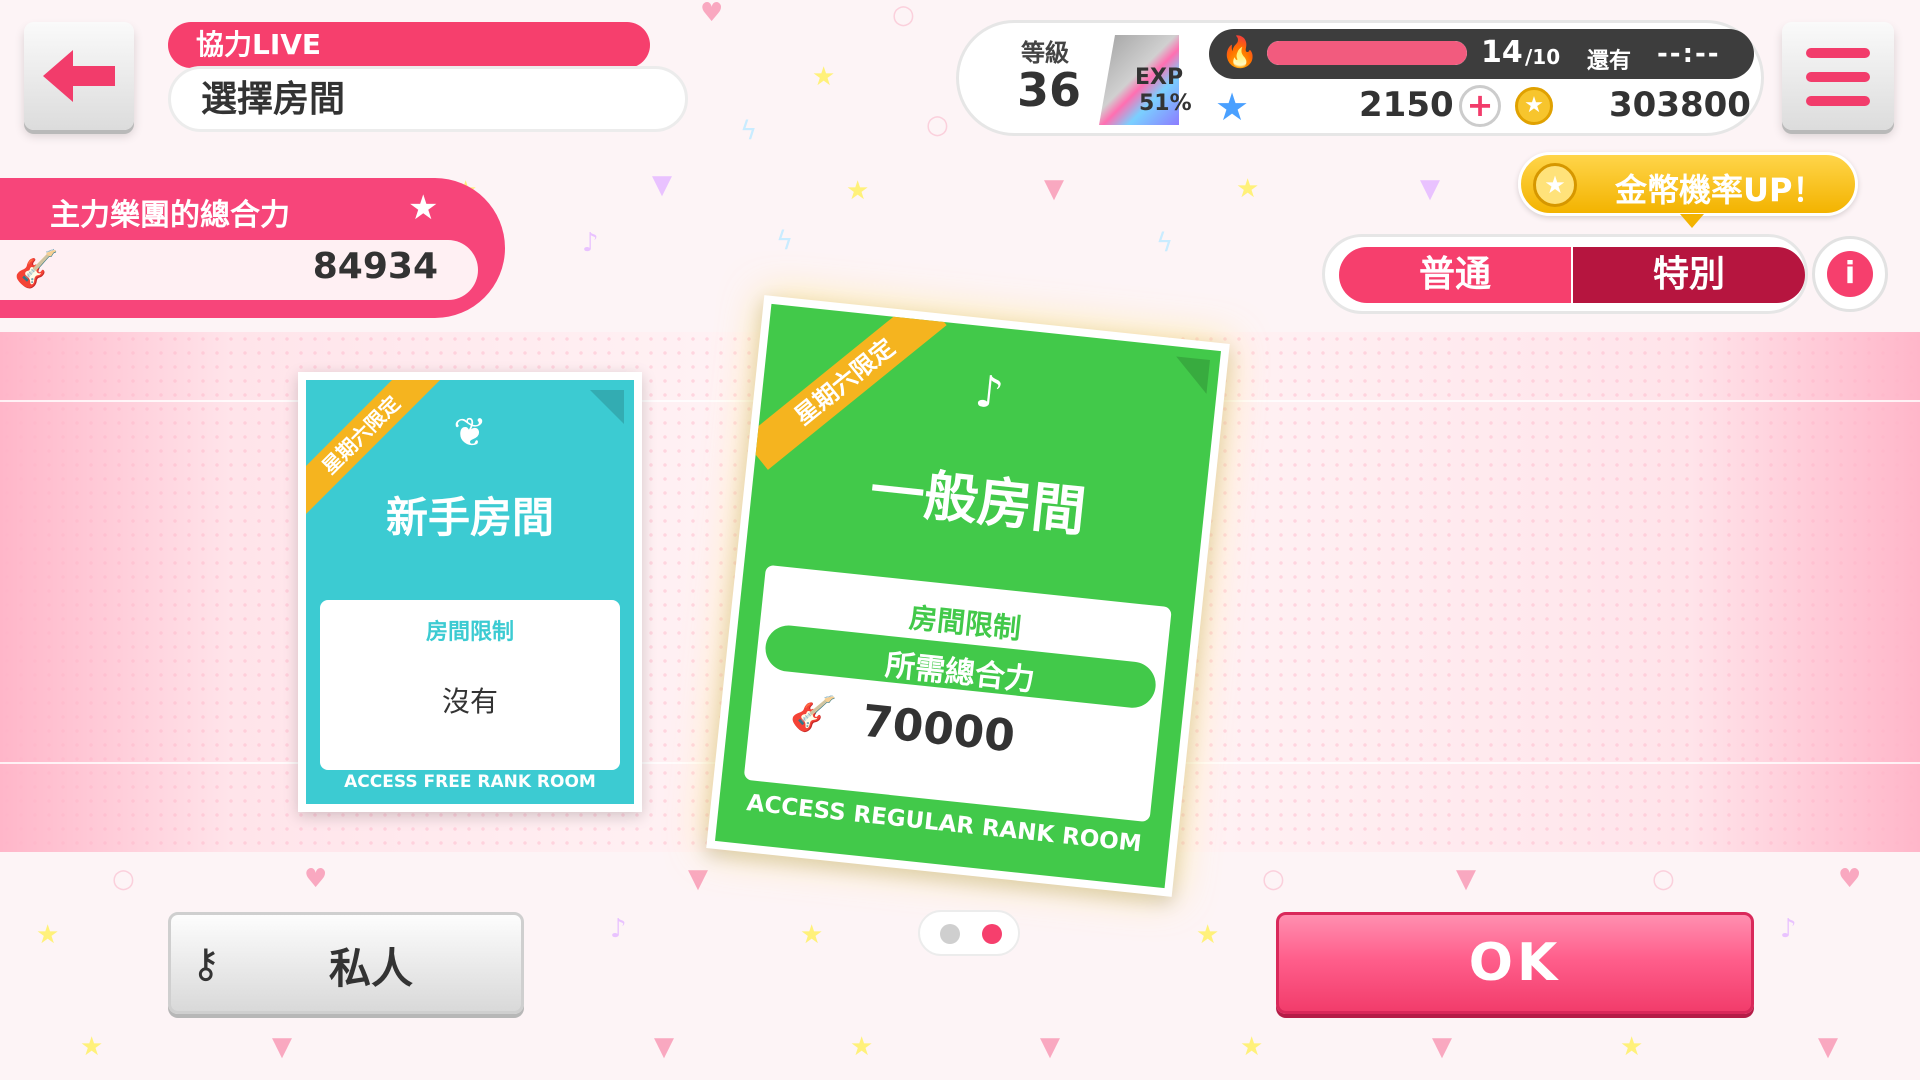 This screenshot has height=1080, width=1920. I want to click on room-limit-box: 房間限制 所需總合力 🎸 70000, so click(957, 693).